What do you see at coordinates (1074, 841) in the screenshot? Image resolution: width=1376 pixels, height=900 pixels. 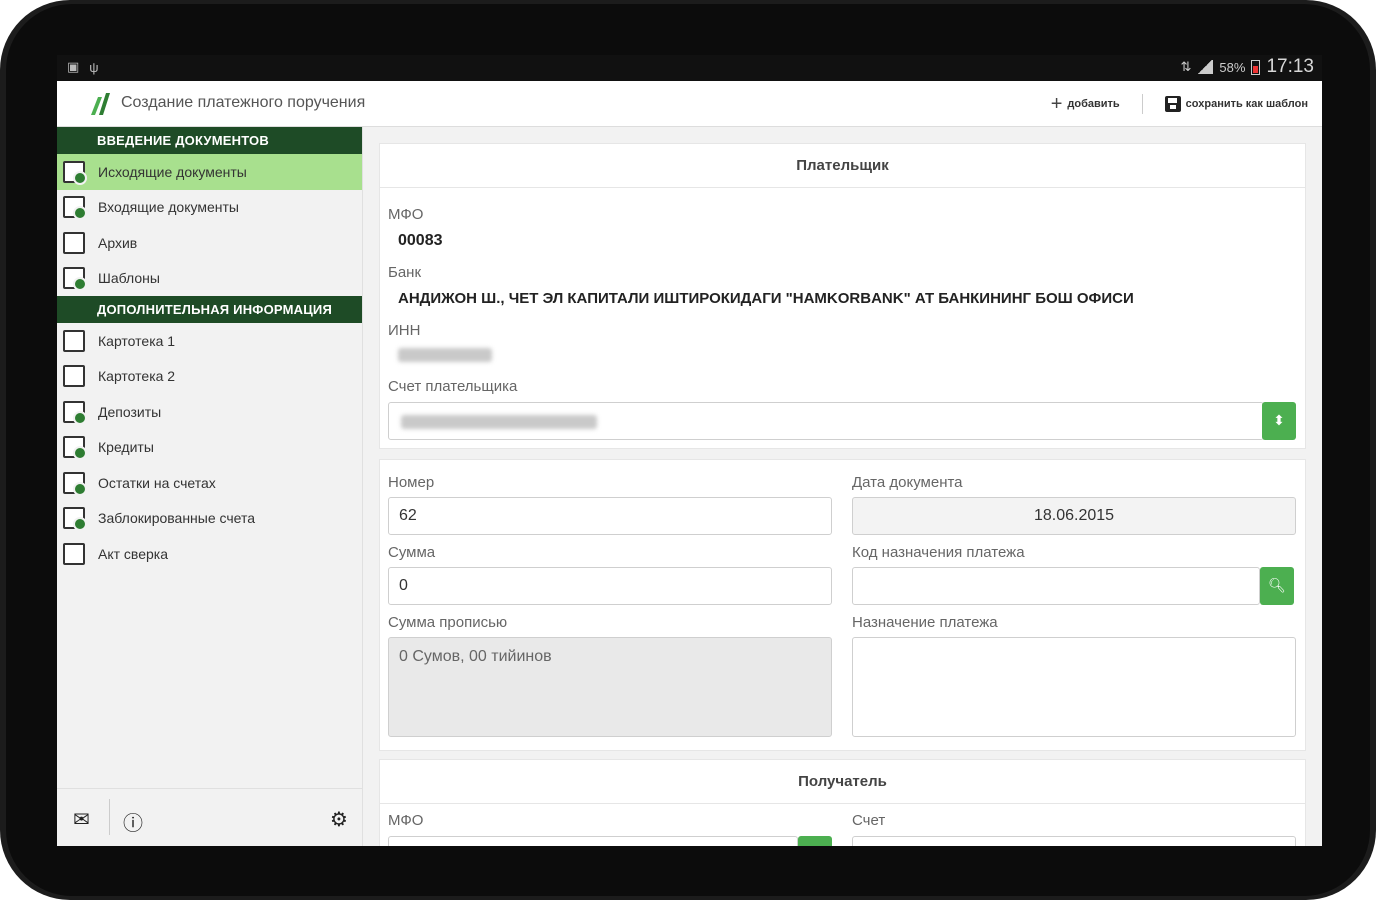 I see `recipient-account-input` at bounding box center [1074, 841].